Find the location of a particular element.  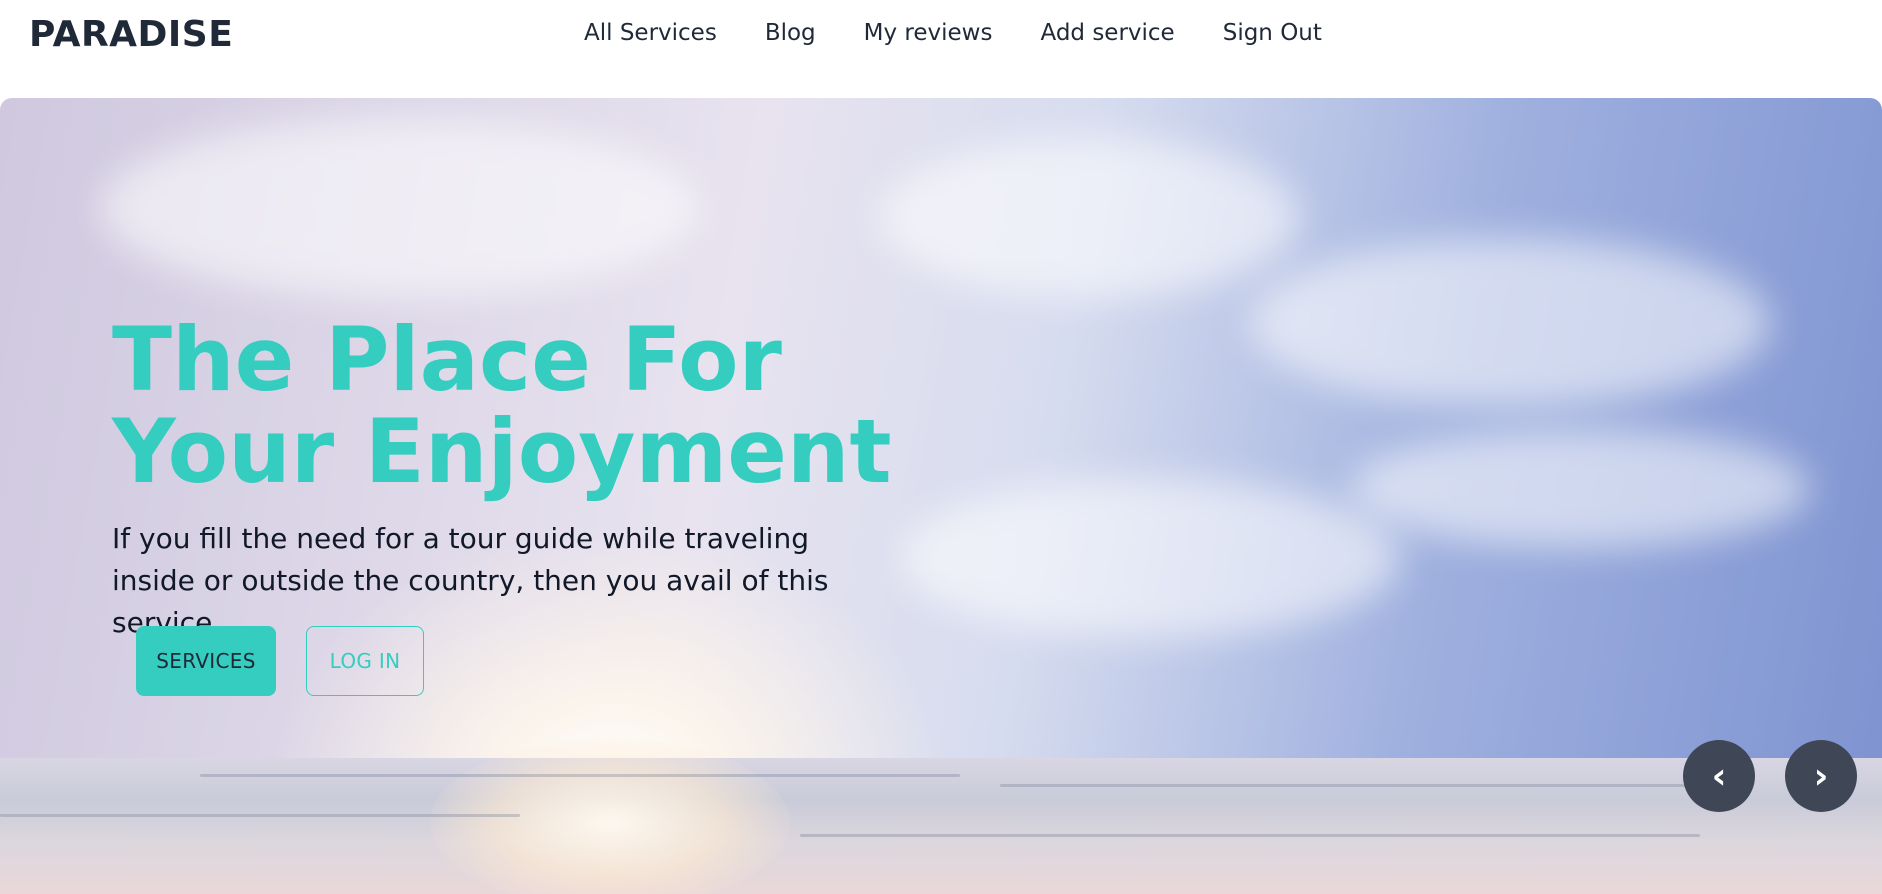

chevron-right-icon: › is located at coordinates (1821, 776).